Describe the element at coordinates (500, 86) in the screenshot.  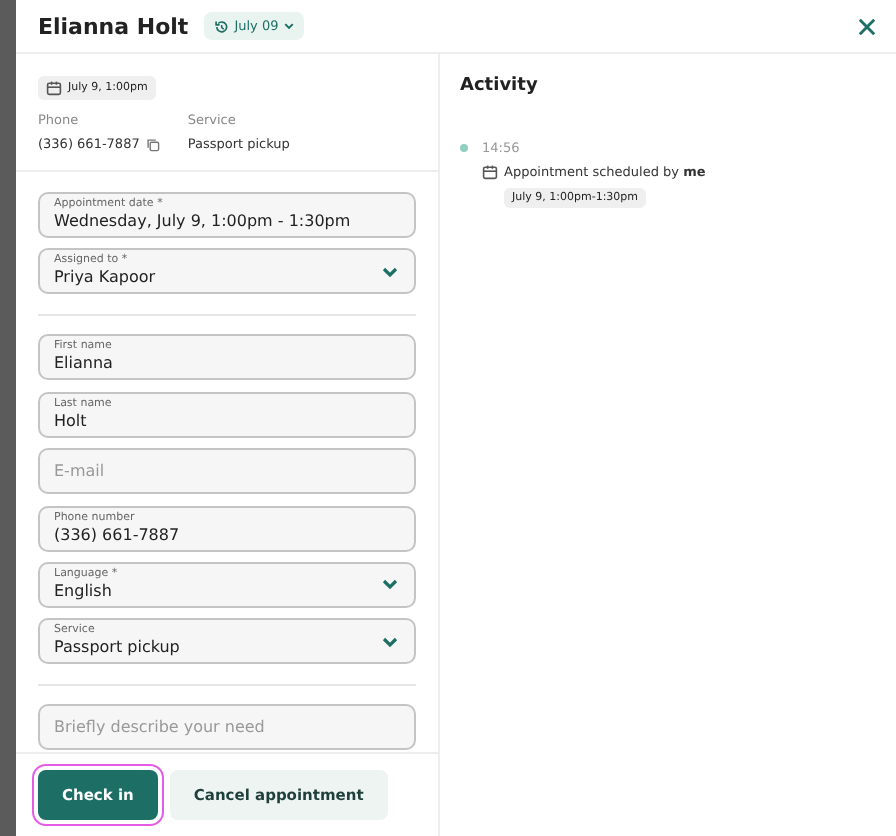
I see `section-title: Activity` at that location.